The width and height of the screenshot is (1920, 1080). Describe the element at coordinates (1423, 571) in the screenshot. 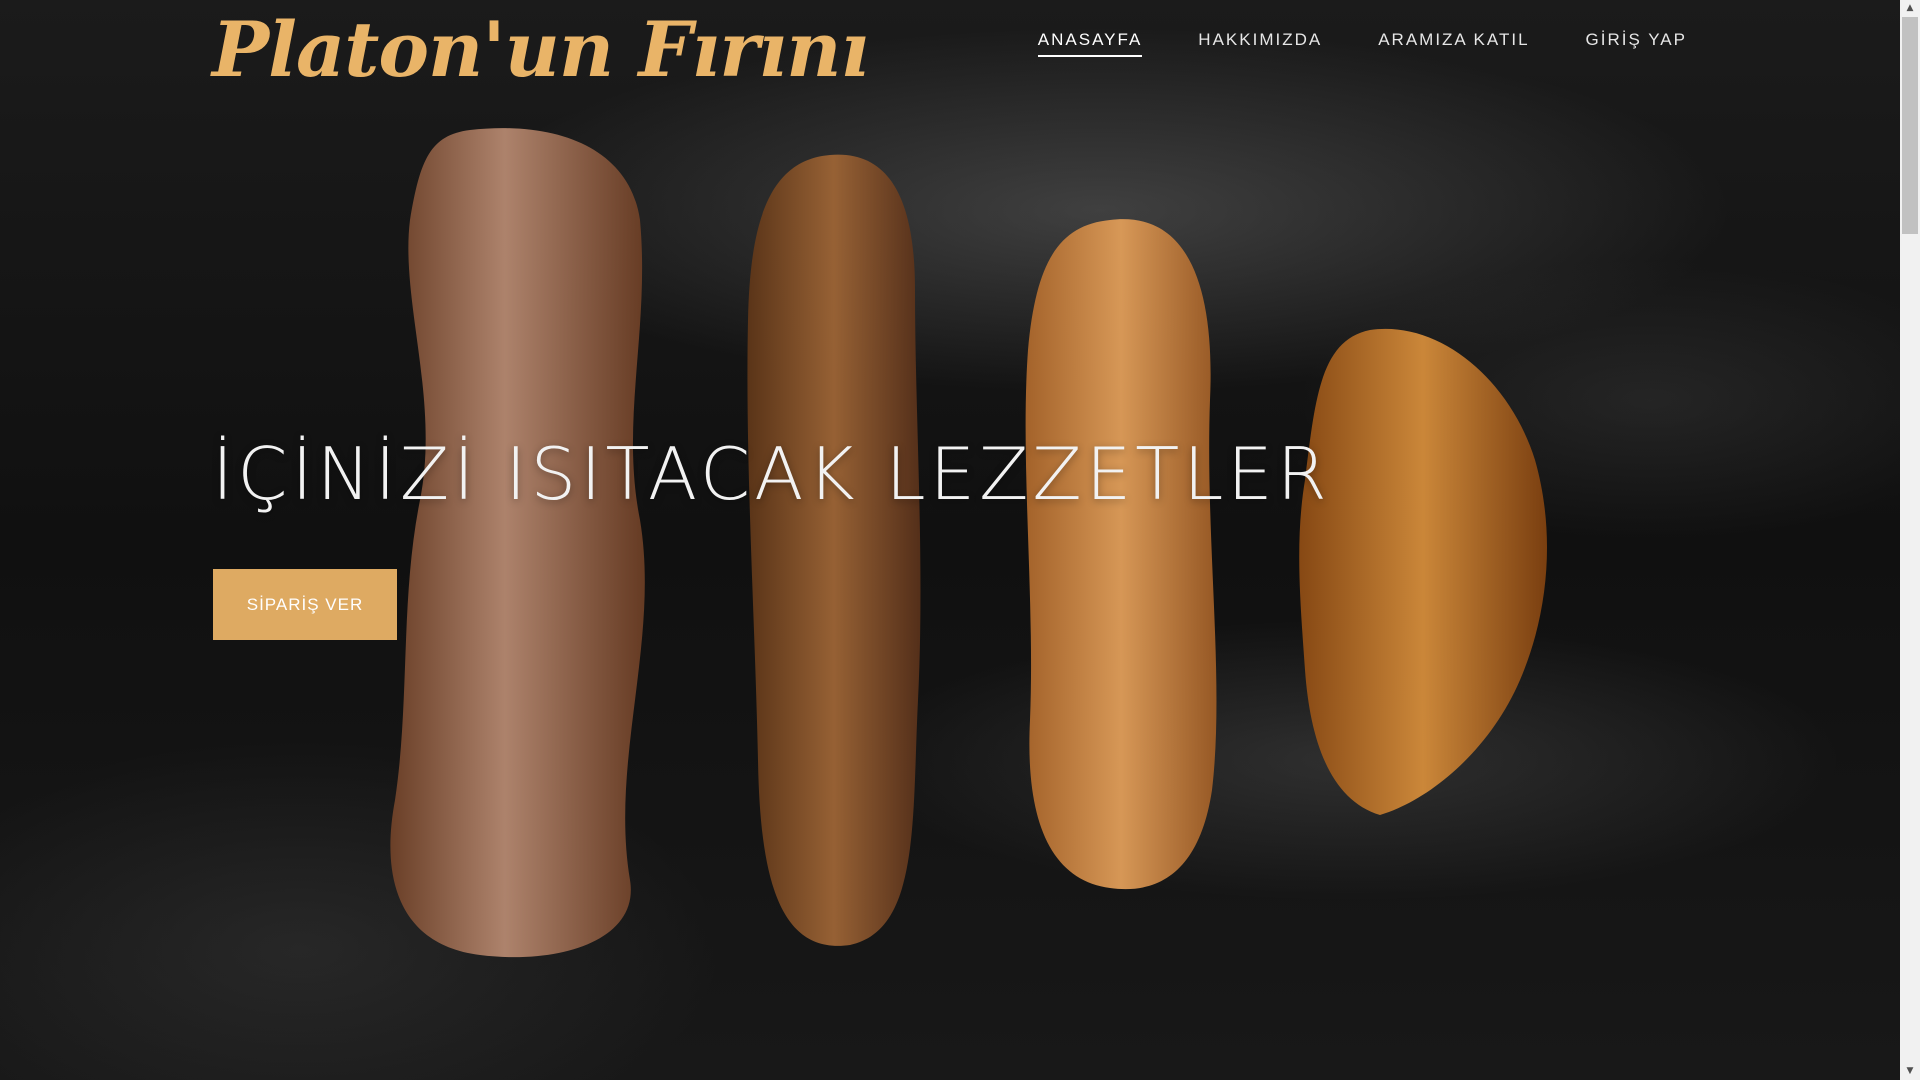

I see `croissant` at that location.